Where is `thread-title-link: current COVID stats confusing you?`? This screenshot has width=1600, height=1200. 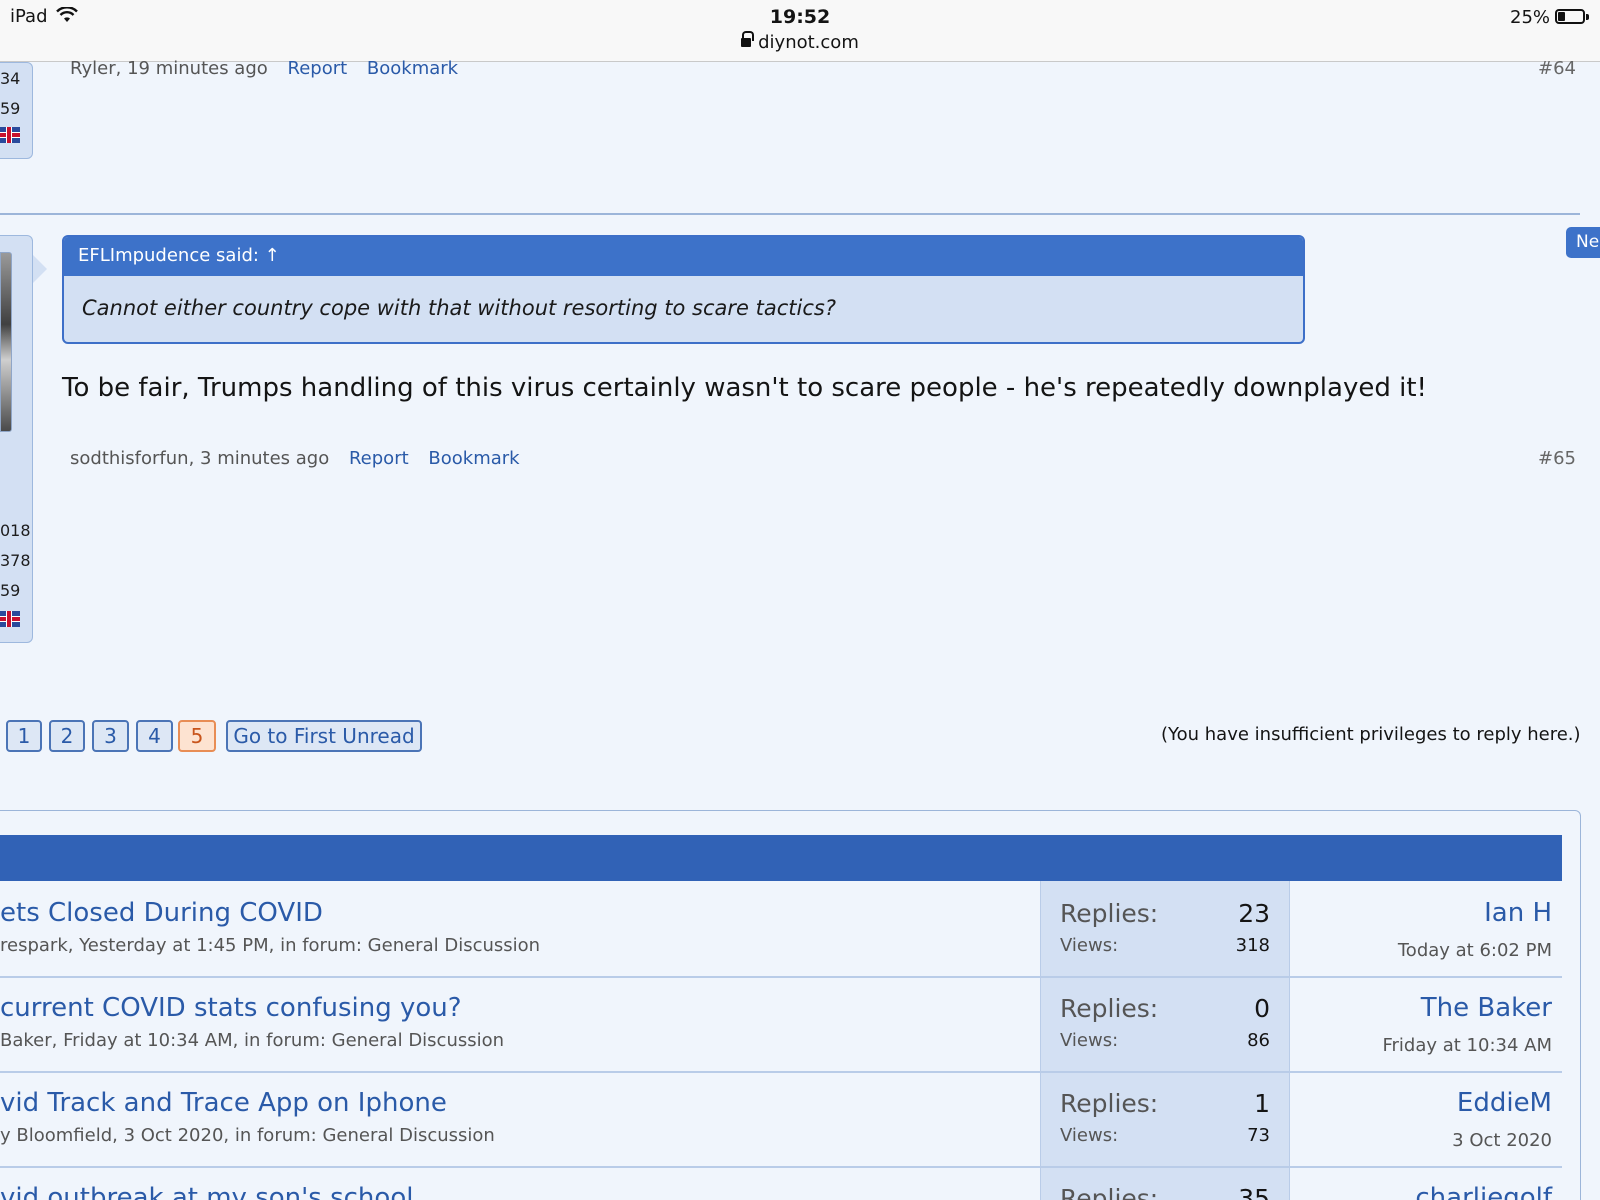 thread-title-link: current COVID stats confusing you? is located at coordinates (231, 1008).